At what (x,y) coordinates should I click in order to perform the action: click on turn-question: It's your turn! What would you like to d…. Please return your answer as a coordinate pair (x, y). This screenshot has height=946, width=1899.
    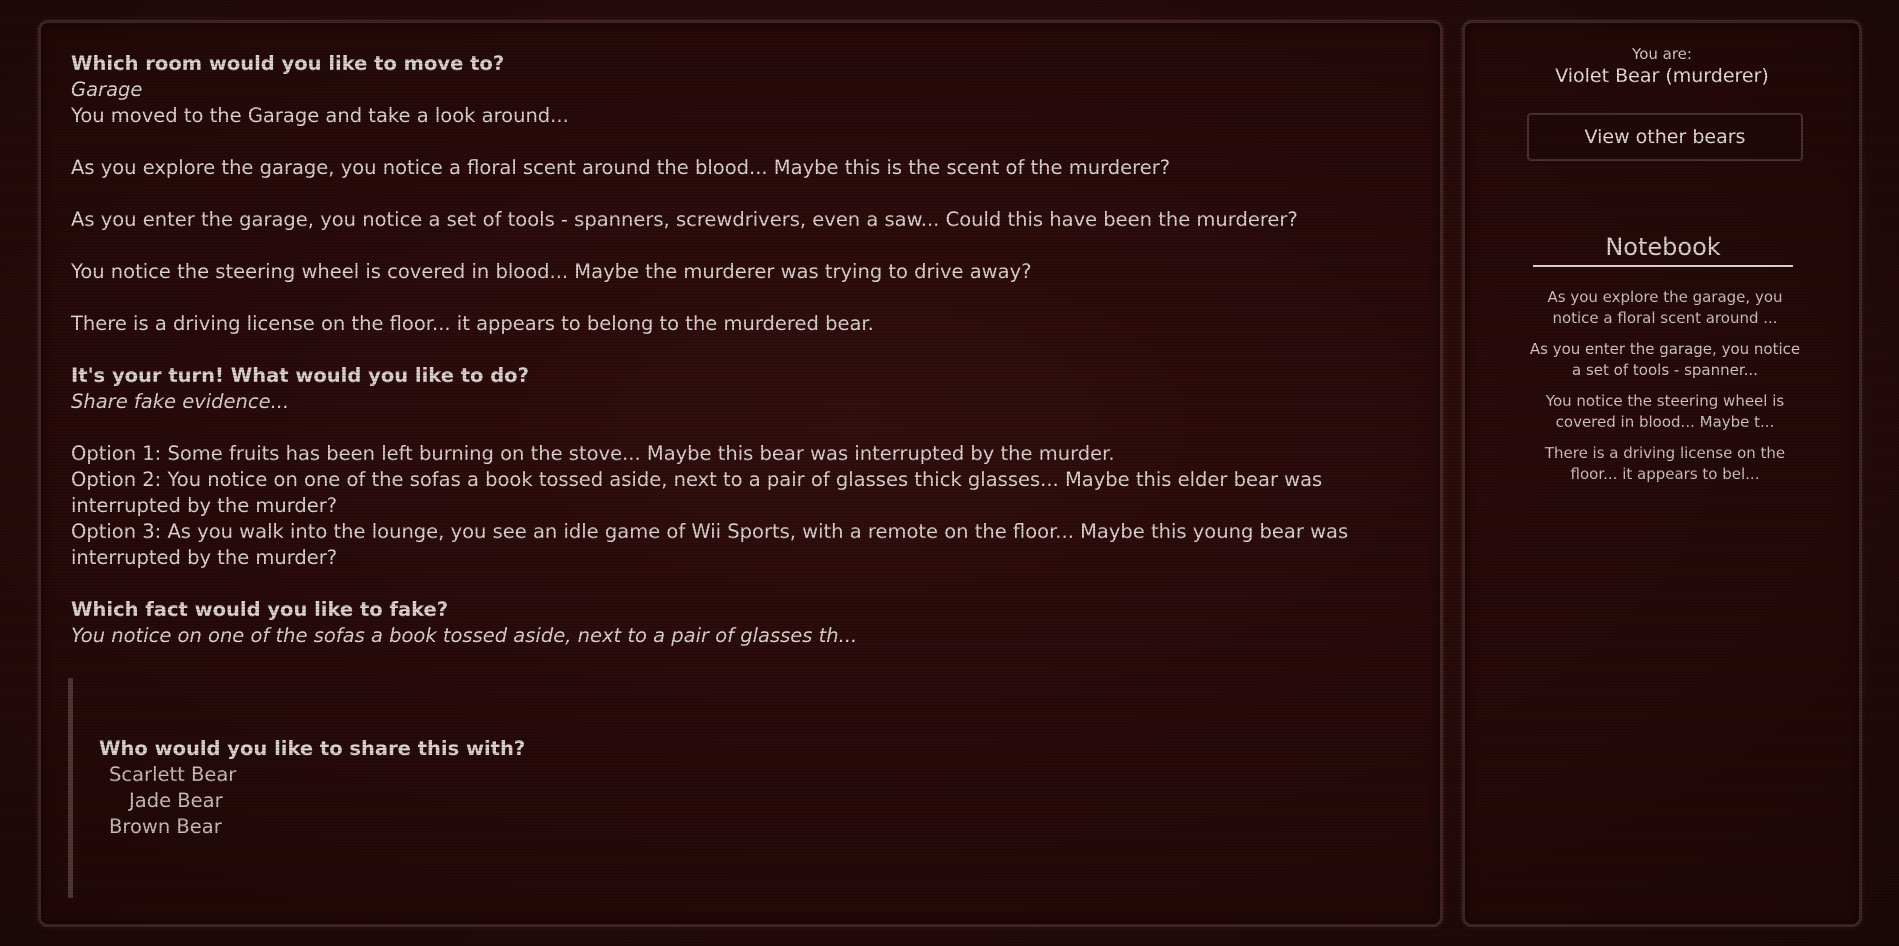
    Looking at the image, I should click on (300, 375).